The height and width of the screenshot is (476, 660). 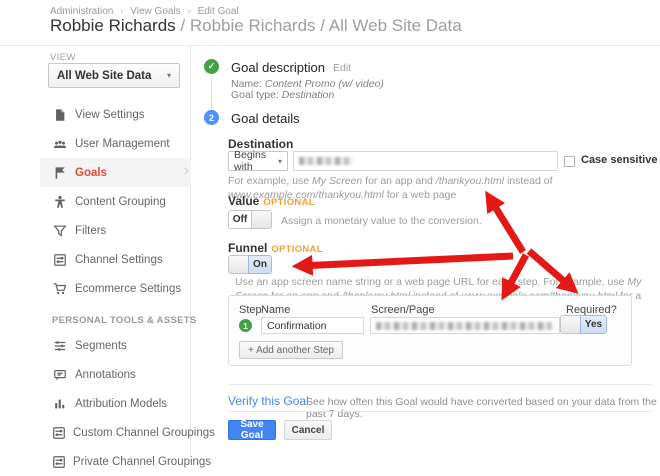 I want to click on sidebar-item-label: Segments, so click(x=101, y=345).